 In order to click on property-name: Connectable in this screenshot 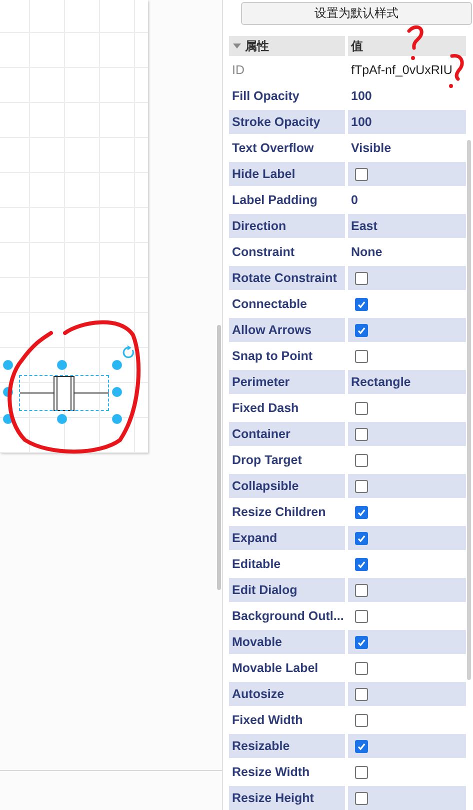, I will do `click(270, 304)`.